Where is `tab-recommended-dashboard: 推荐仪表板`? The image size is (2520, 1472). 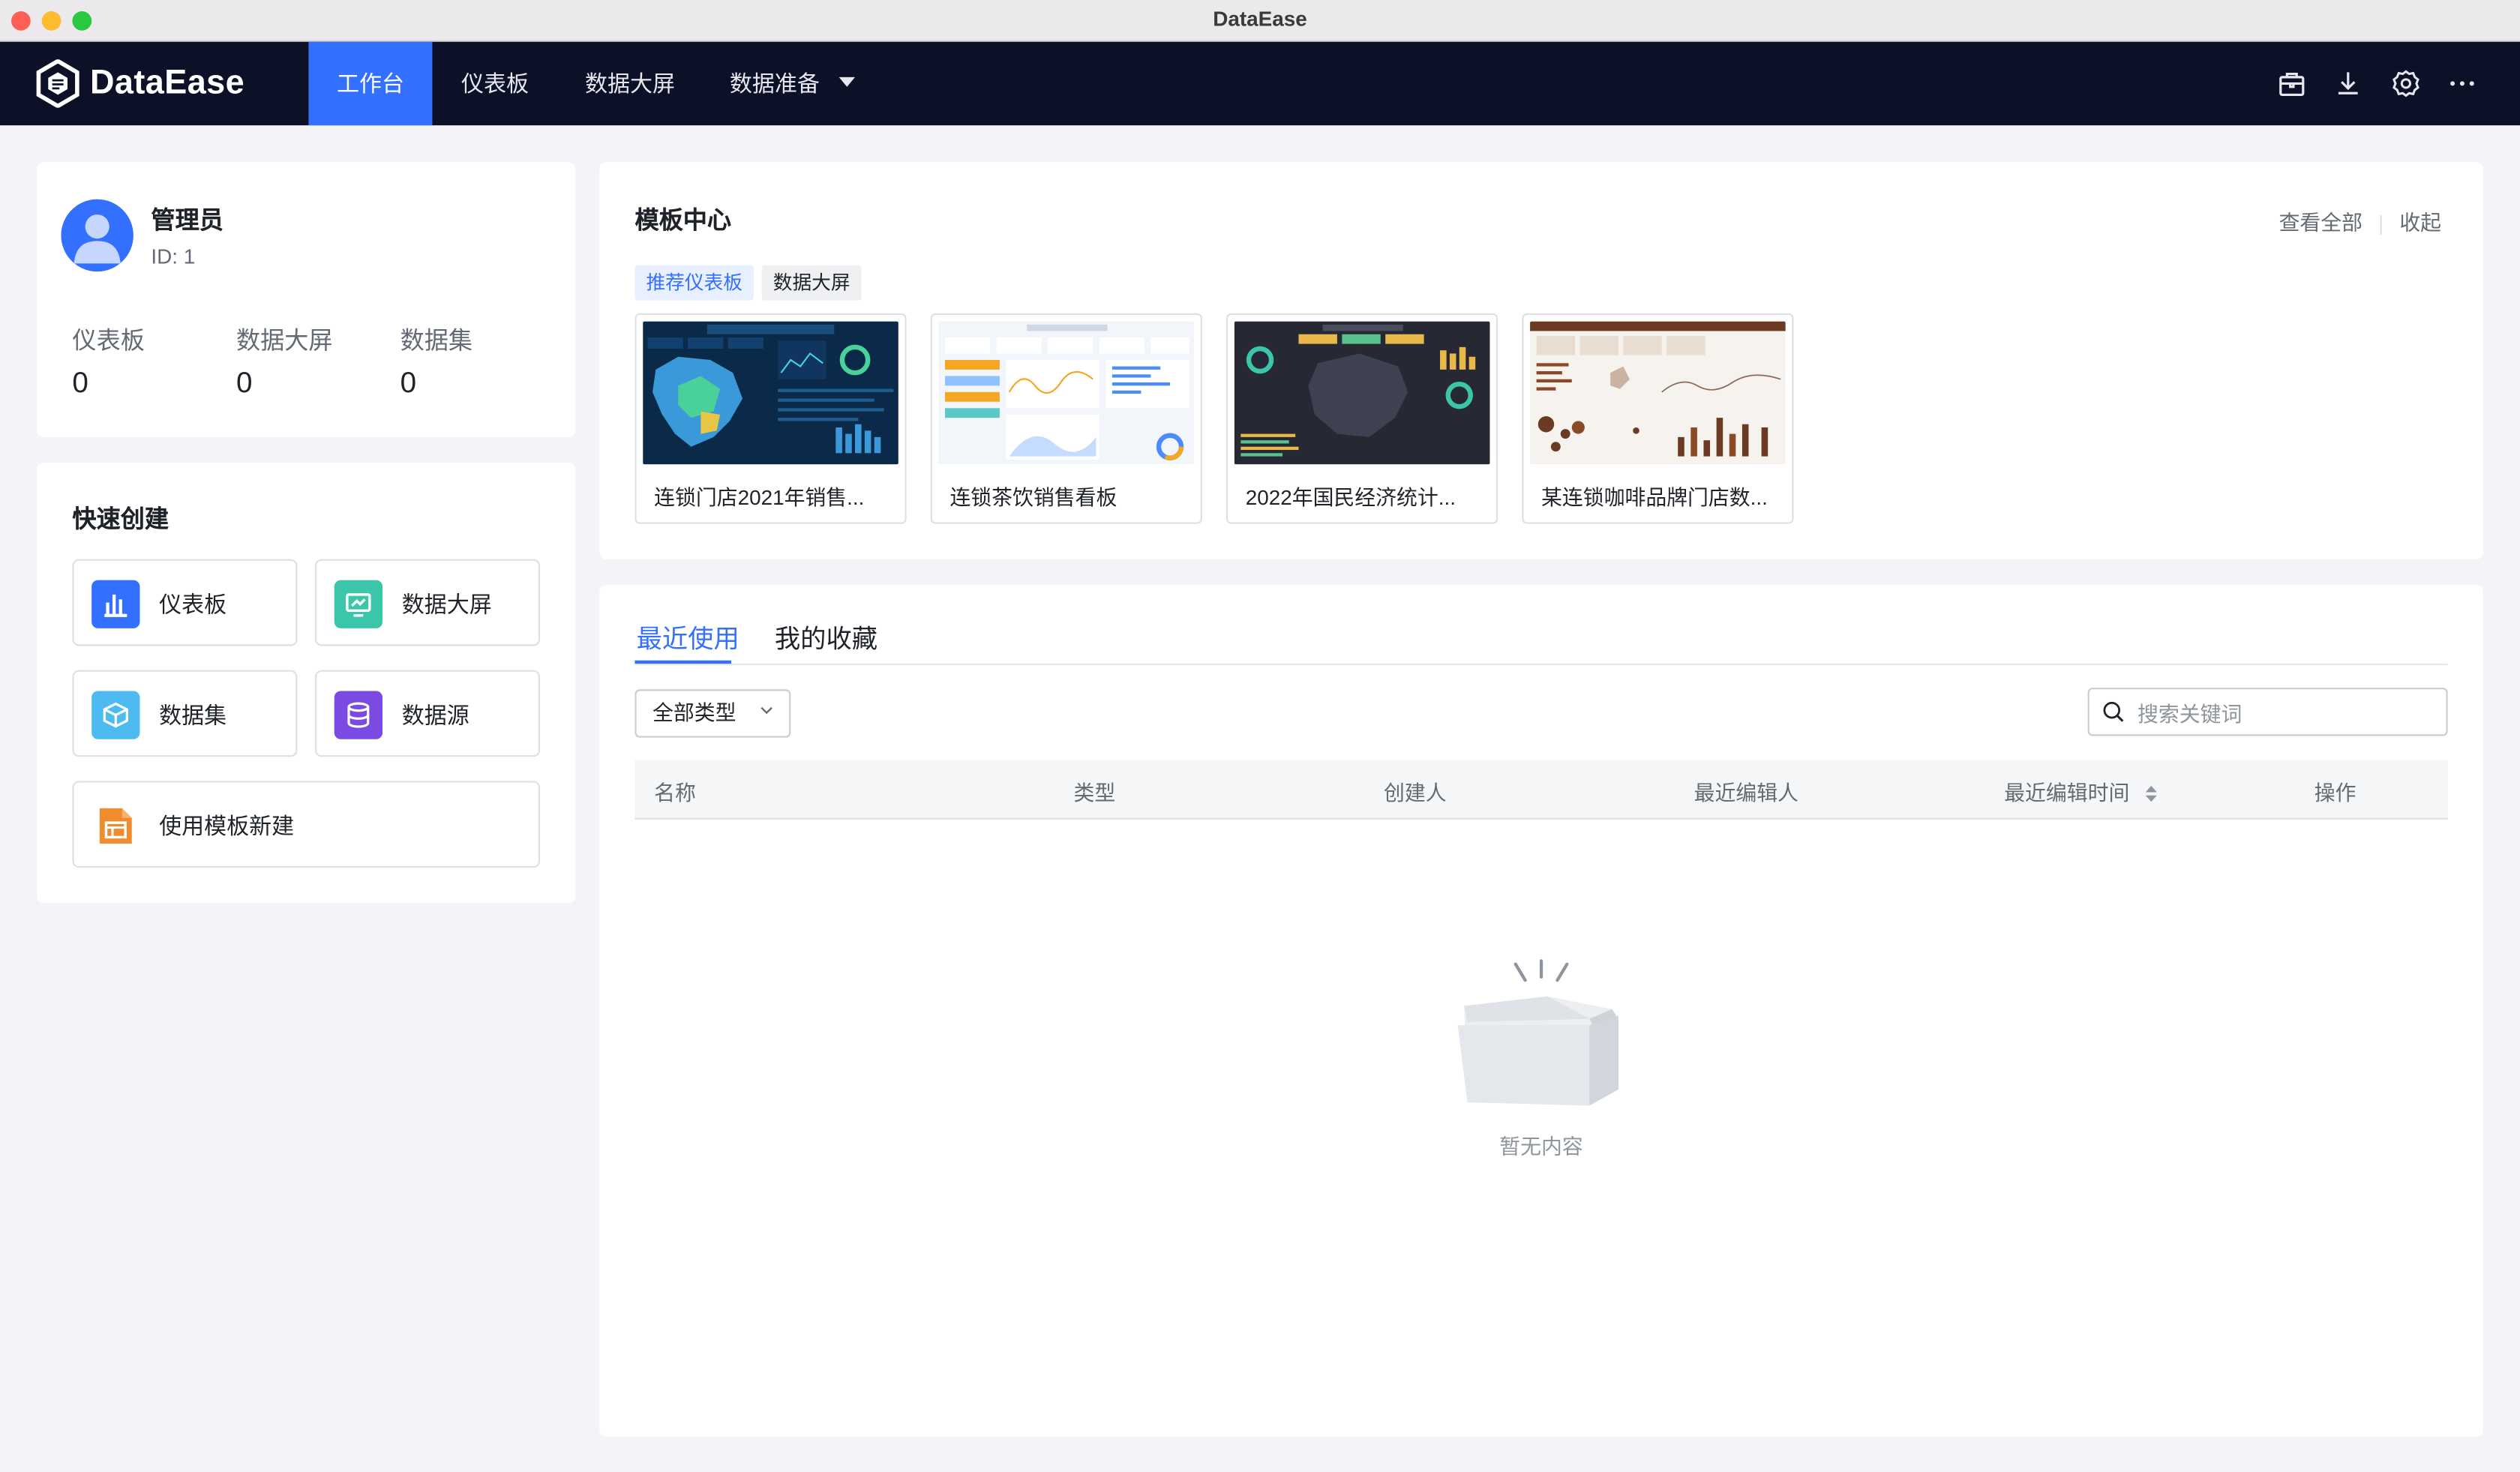
tab-recommended-dashboard: 推荐仪表板 is located at coordinates (694, 283).